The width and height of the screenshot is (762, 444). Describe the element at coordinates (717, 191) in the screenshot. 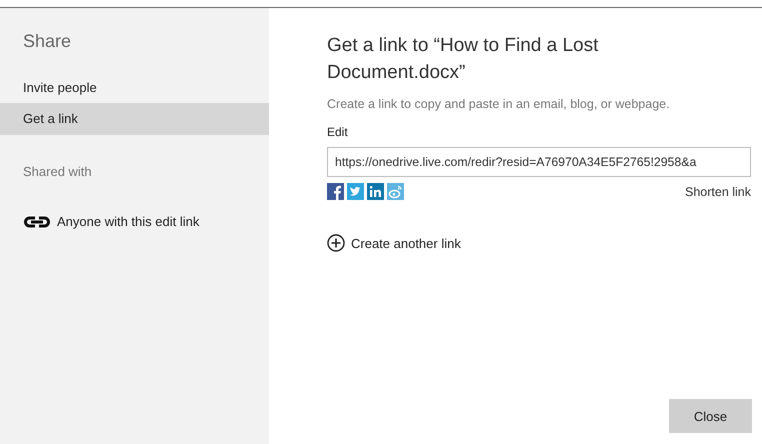

I see `shorten-link: Shorten link` at that location.